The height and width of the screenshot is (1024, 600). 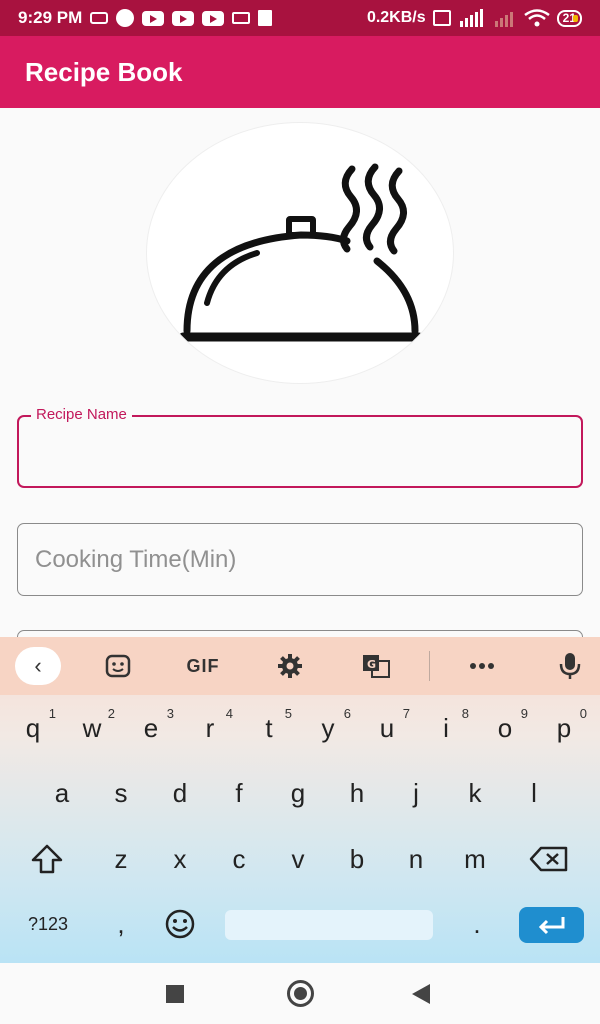 What do you see at coordinates (429, 666) in the screenshot?
I see `toolbar-divider` at bounding box center [429, 666].